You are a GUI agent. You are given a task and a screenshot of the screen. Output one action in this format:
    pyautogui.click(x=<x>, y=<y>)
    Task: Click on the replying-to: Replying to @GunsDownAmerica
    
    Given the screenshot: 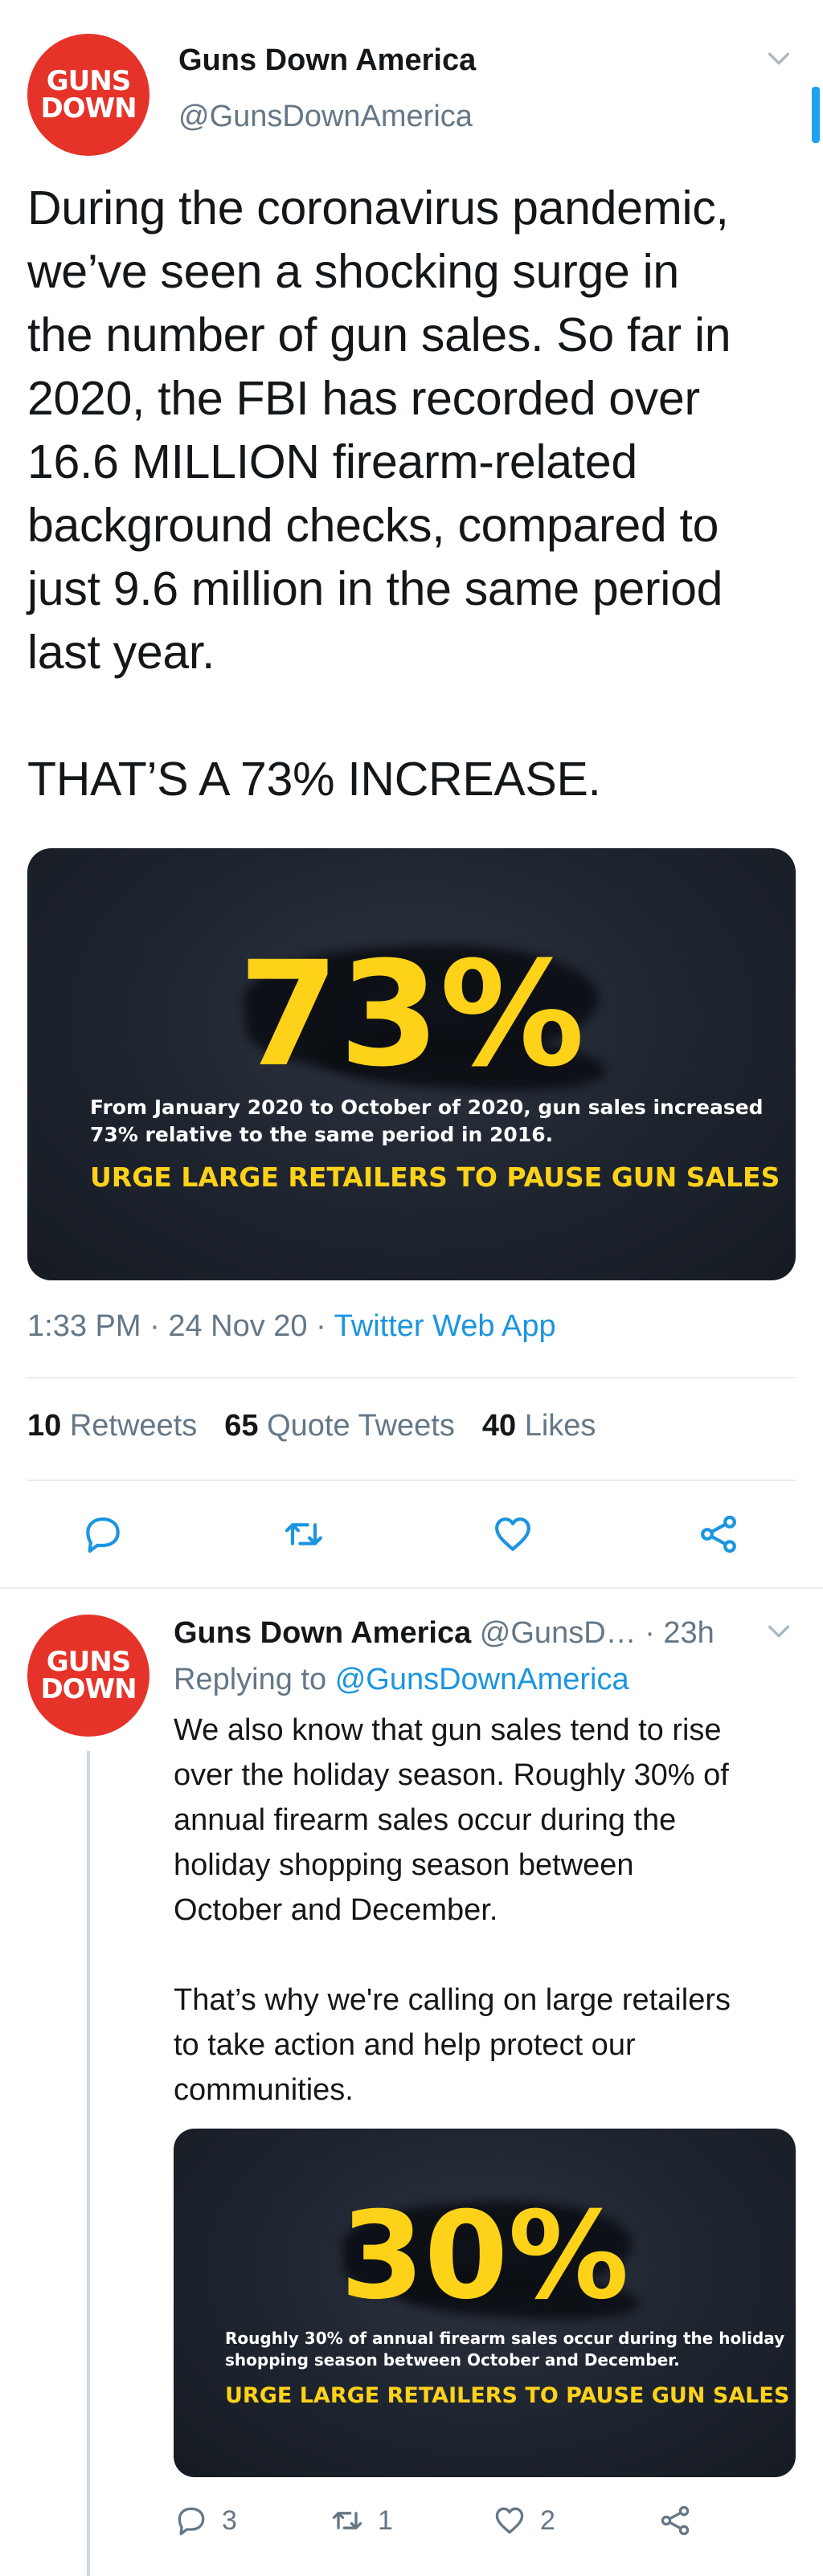 What is the action you would take?
    pyautogui.click(x=401, y=1680)
    